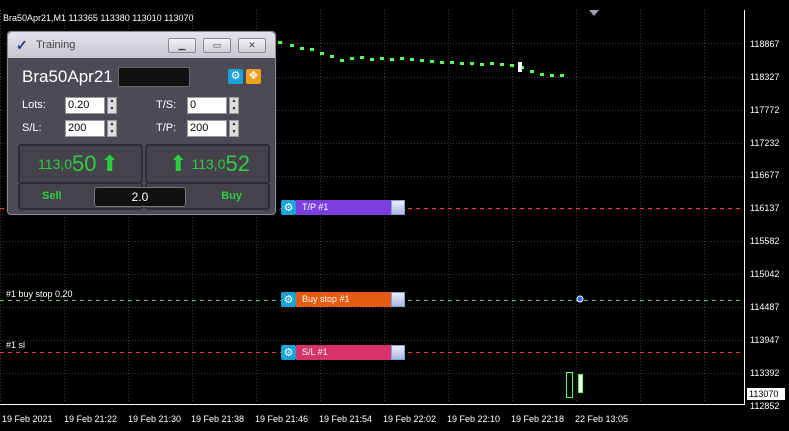  What do you see at coordinates (207, 128) in the screenshot?
I see `tp-input: 200` at bounding box center [207, 128].